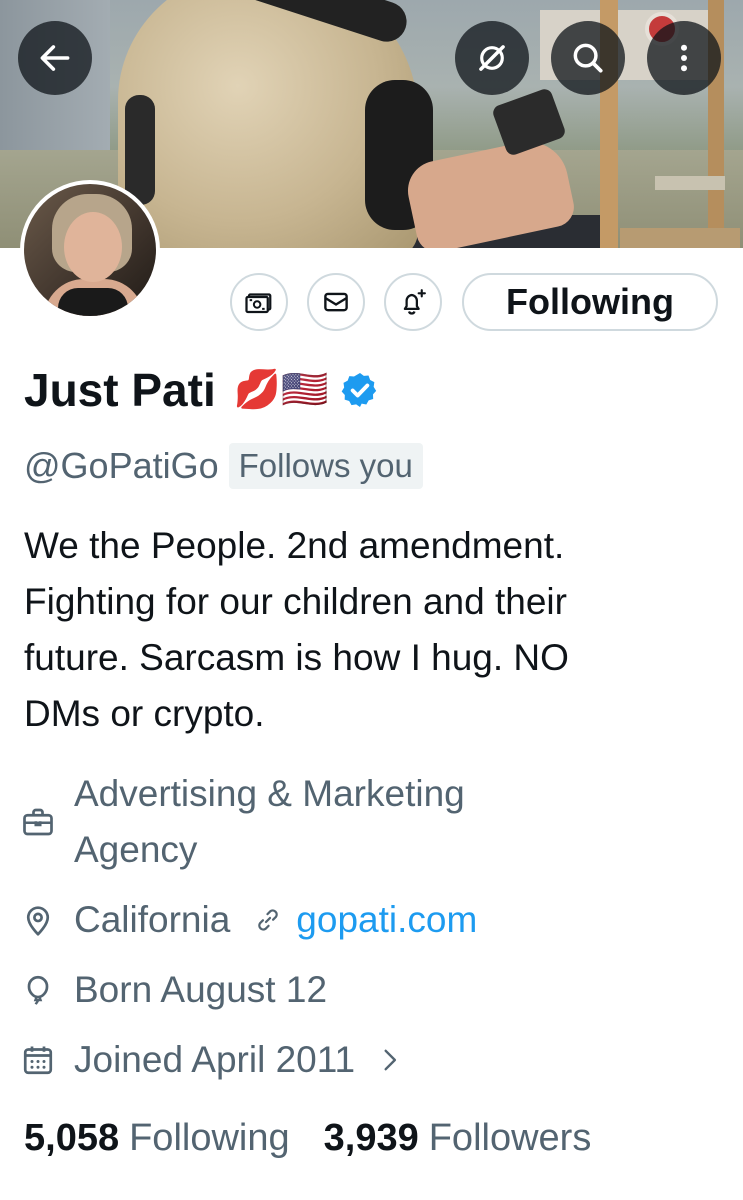  Describe the element at coordinates (371, 1137) in the screenshot. I see `followers-count: 3,939` at that location.